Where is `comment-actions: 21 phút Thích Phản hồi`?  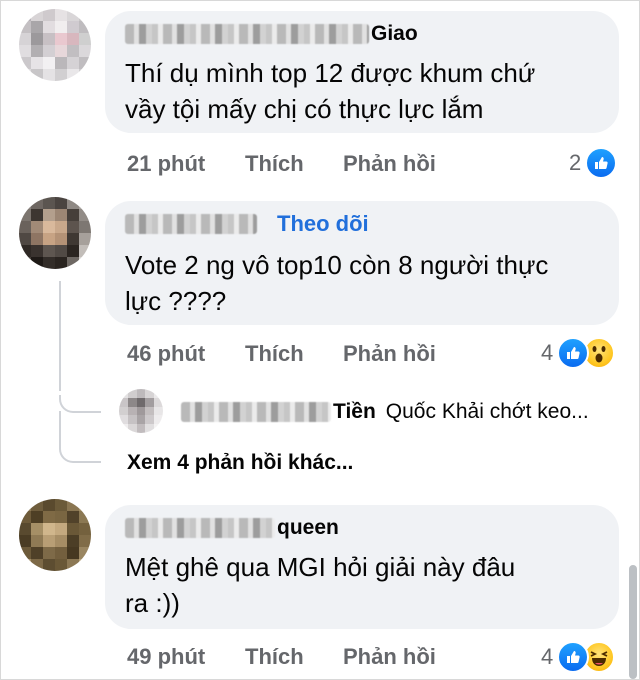 comment-actions: 21 phút Thích Phản hồi is located at coordinates (281, 164).